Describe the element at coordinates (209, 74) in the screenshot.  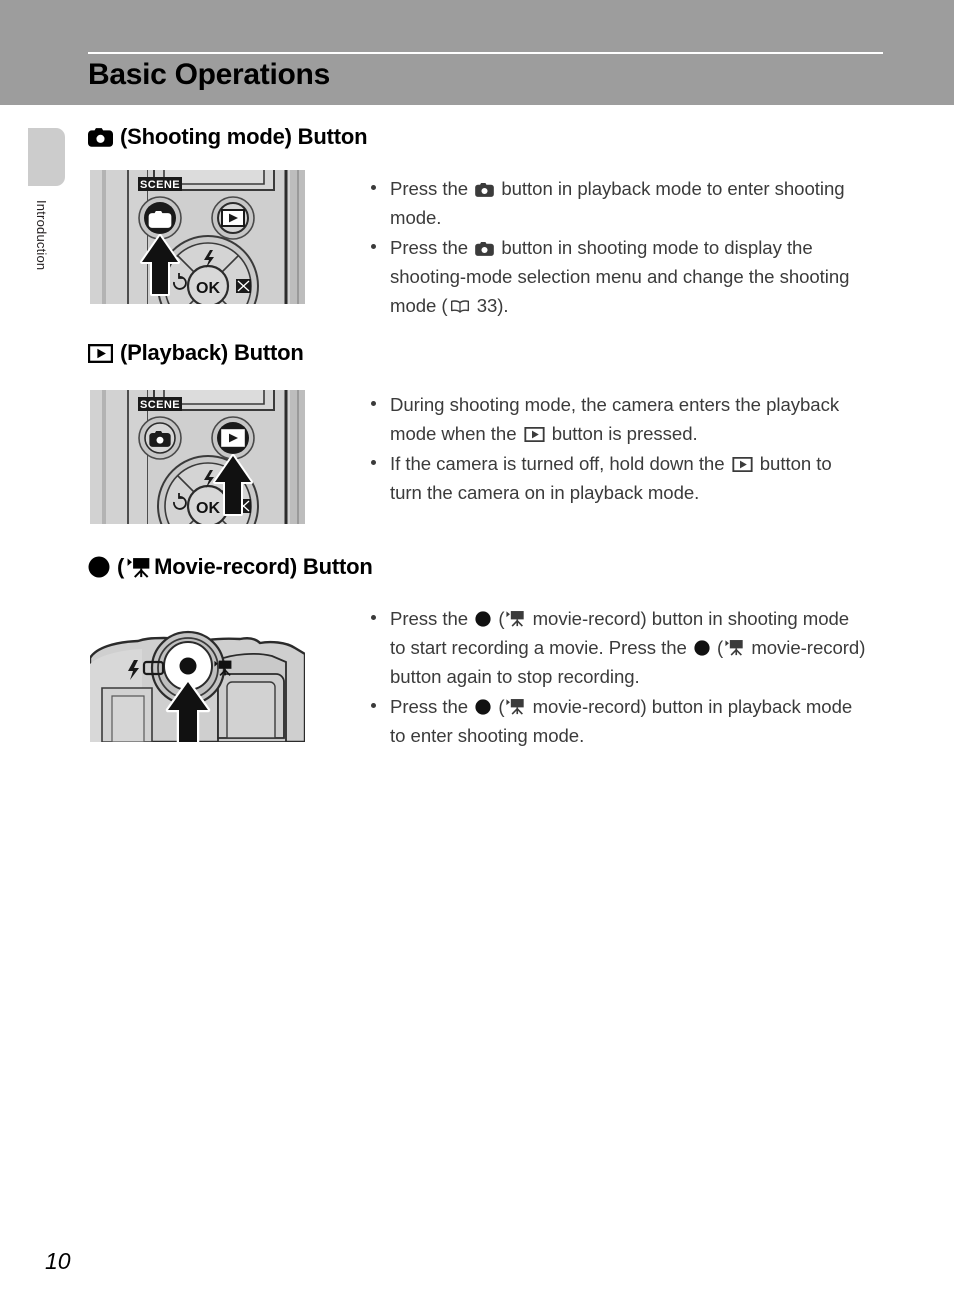
I see `page-title: Basic Operations` at that location.